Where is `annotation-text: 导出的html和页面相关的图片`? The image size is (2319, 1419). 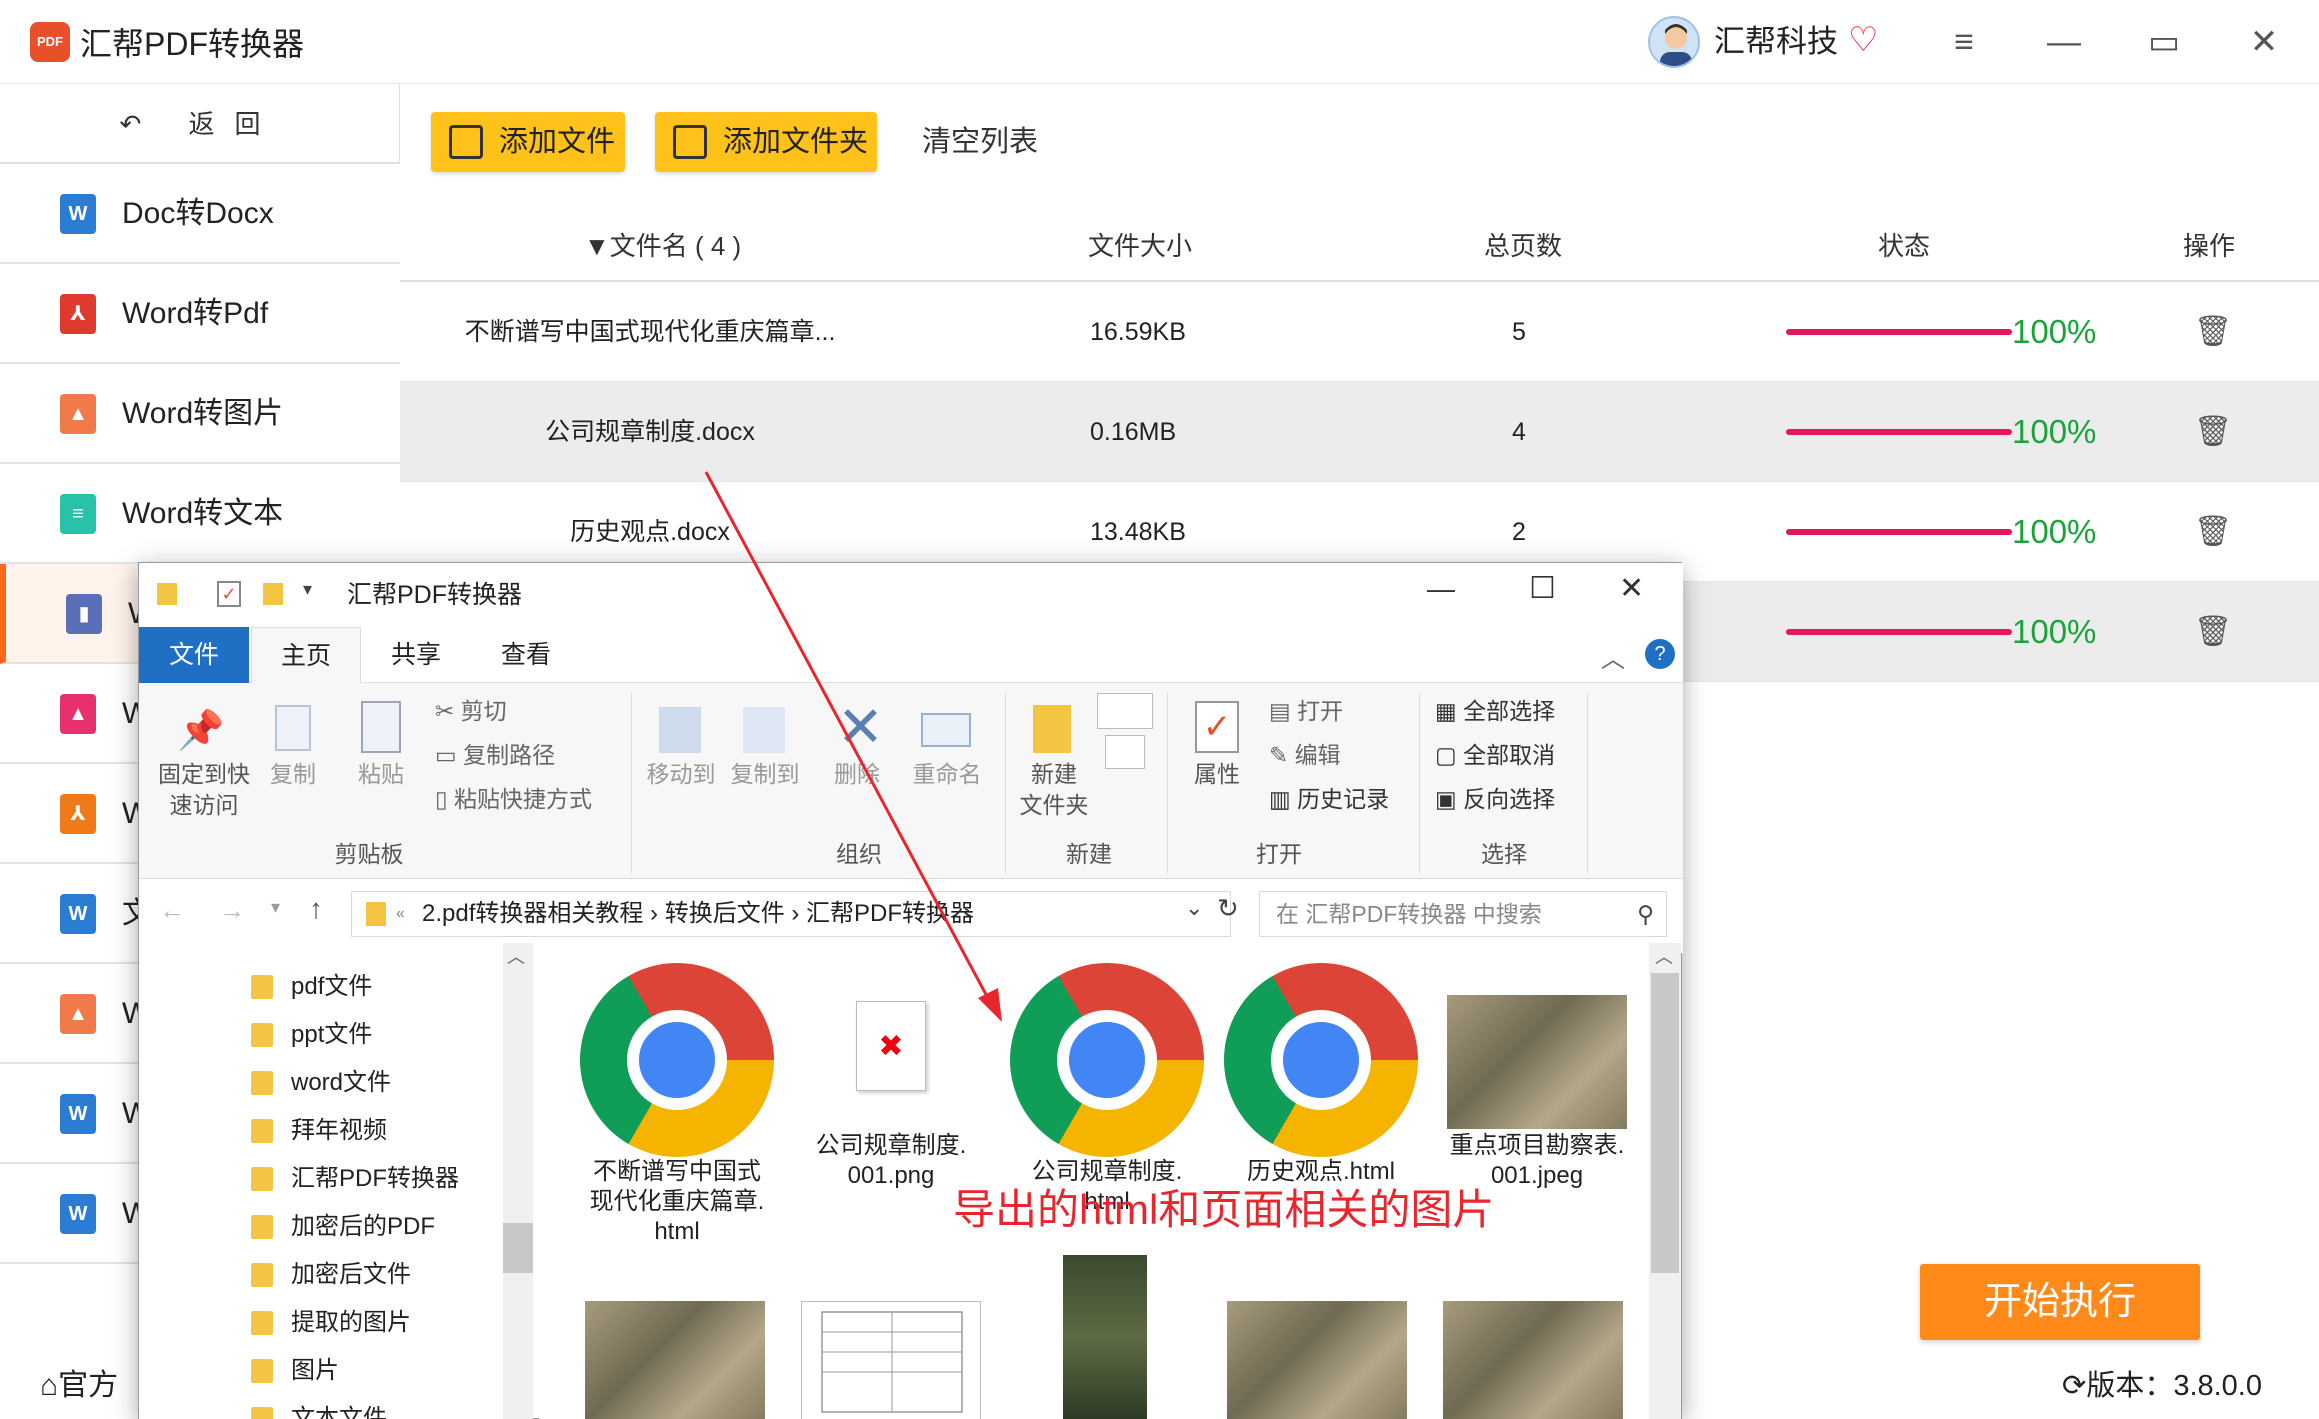
annotation-text: 导出的html和页面相关的图片 is located at coordinates (1224, 1209).